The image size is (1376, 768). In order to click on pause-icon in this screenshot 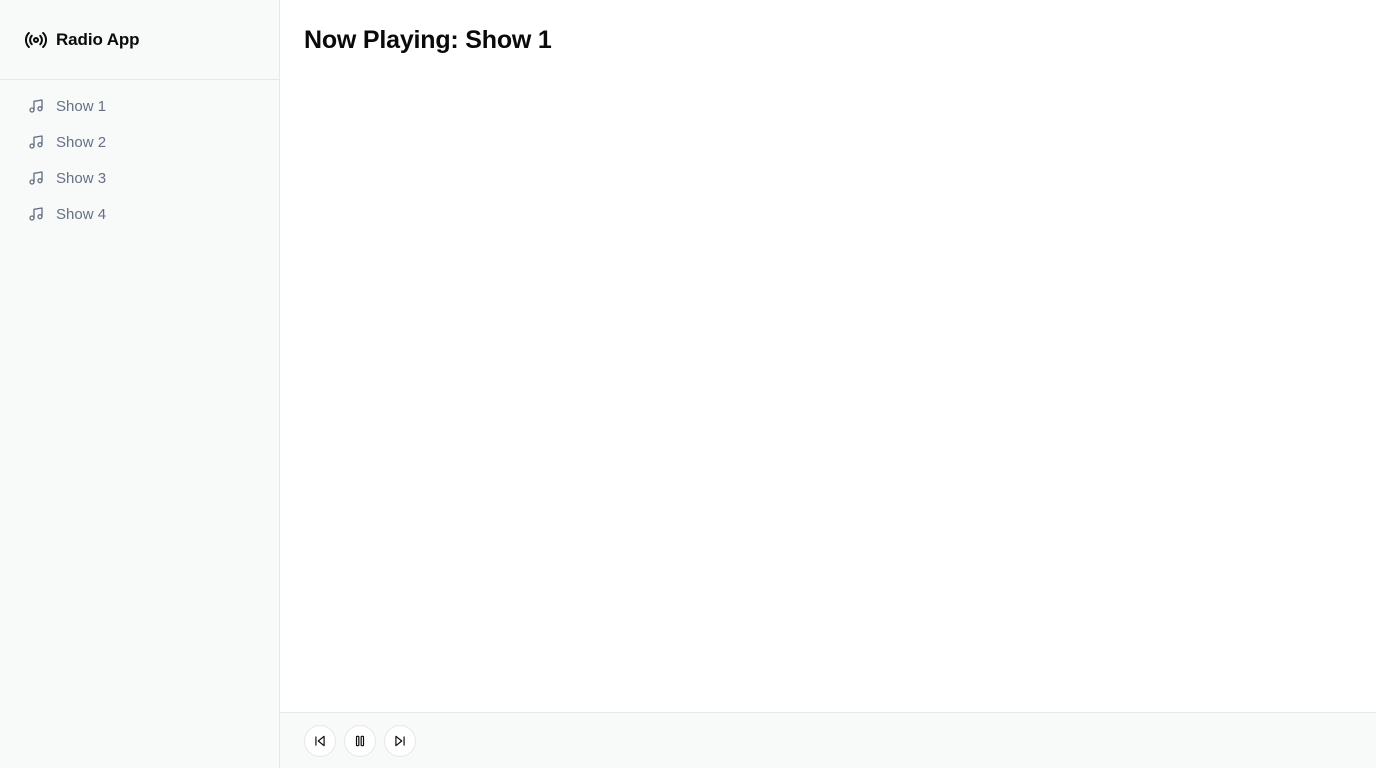, I will do `click(360, 741)`.